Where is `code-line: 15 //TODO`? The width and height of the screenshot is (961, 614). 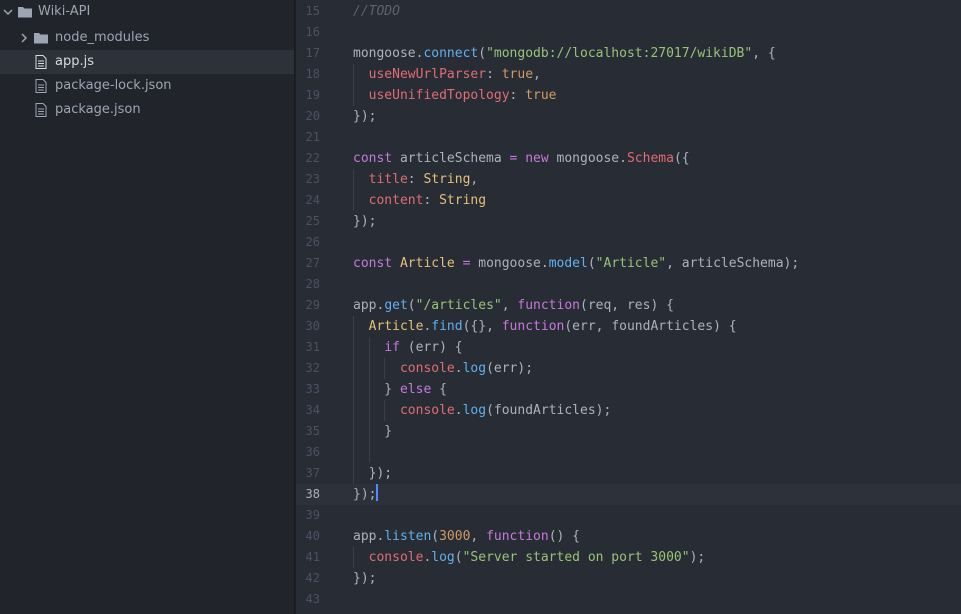 code-line: 15 //TODO is located at coordinates (628, 11).